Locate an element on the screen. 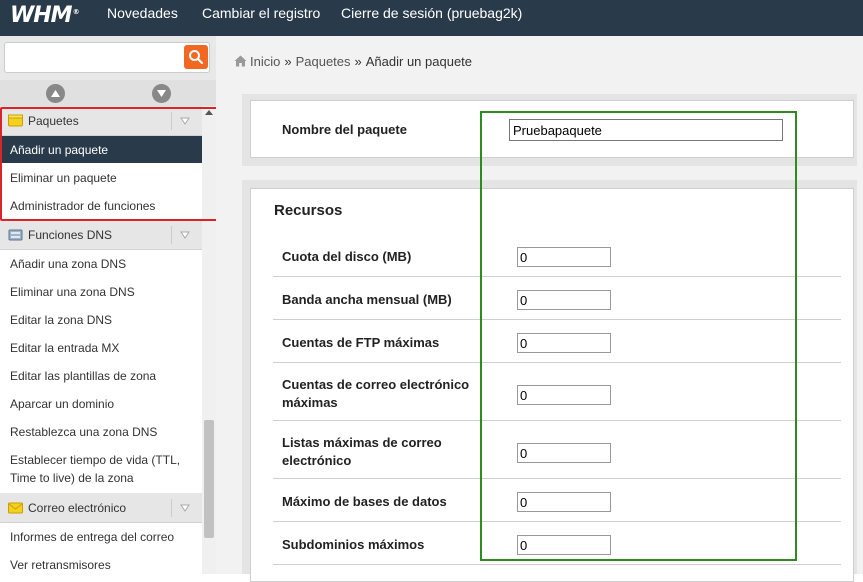 The image size is (863, 582). category-label: Funciones DNS is located at coordinates (70, 235).